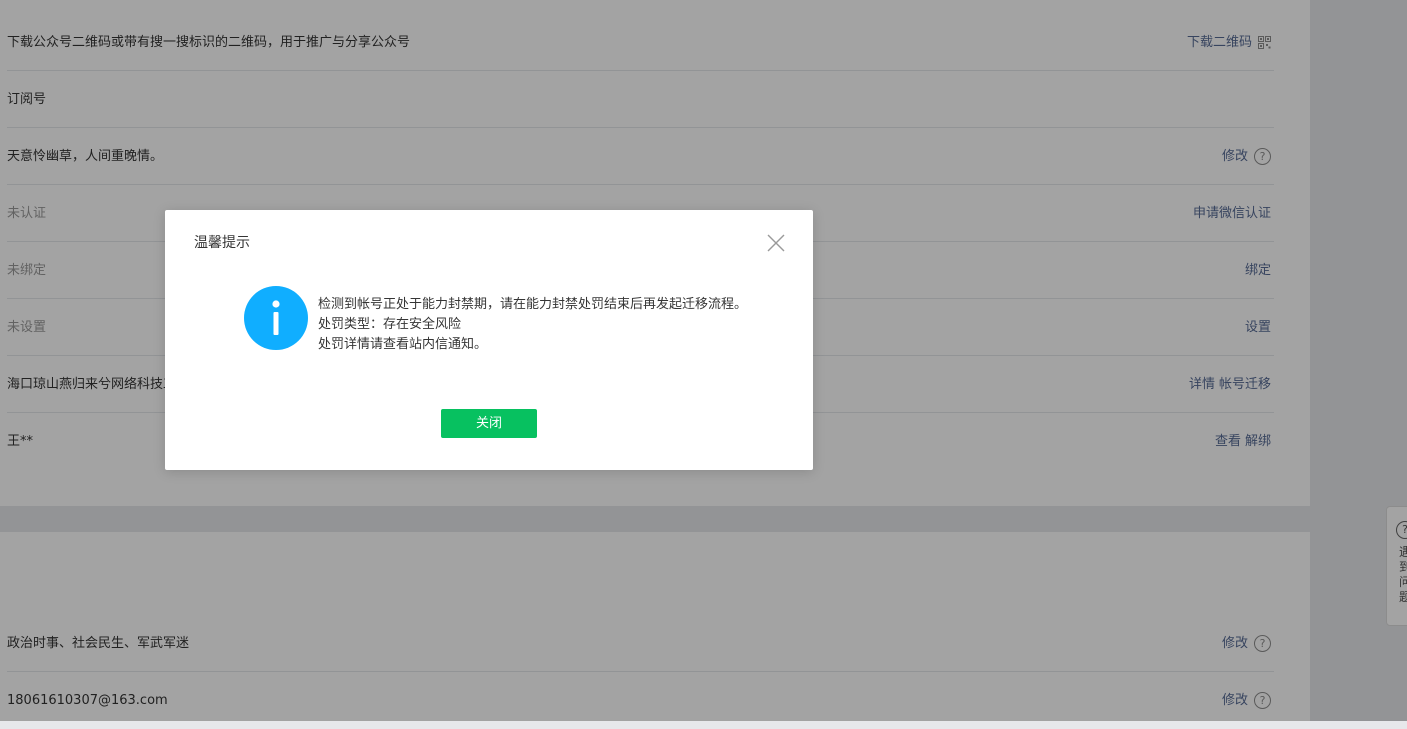 The image size is (1407, 729). I want to click on message-line: 检测到帐号正处于能力封禁期，请在能力封禁处罚结束后再发起迁移流程。, so click(533, 304).